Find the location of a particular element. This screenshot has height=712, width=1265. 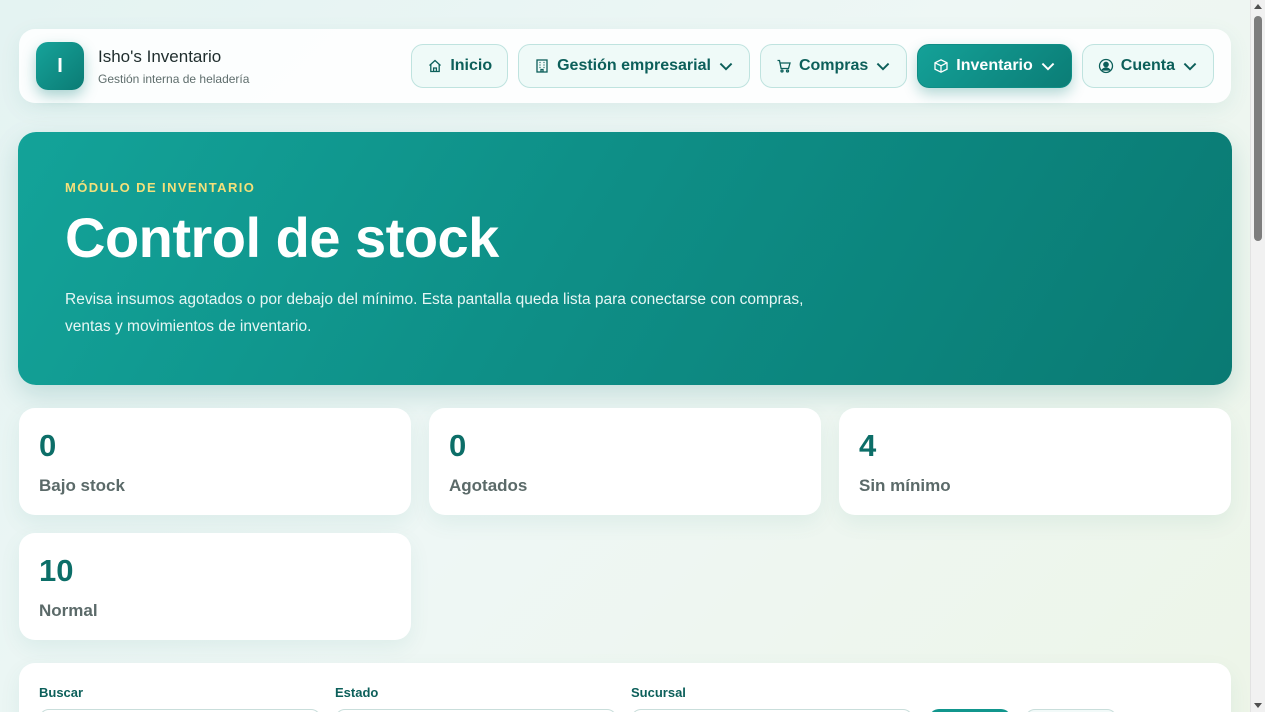

scroll-up-arrow-icon is located at coordinates (1258, 6).